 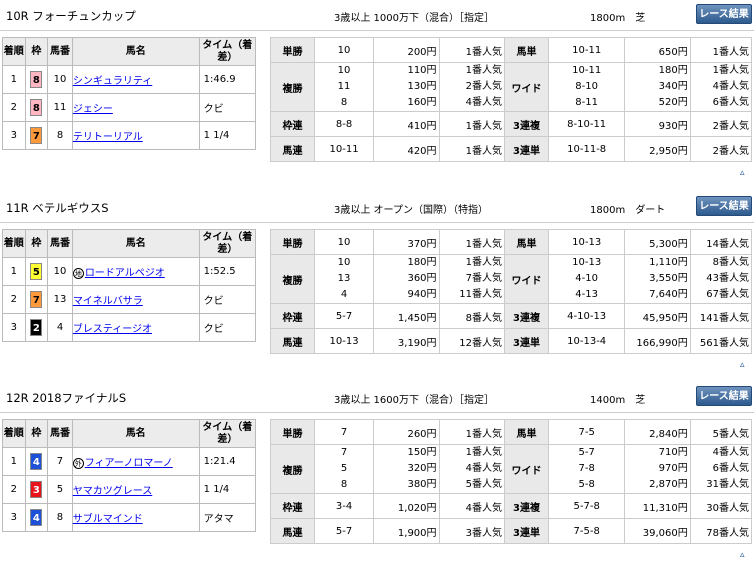 What do you see at coordinates (587, 432) in the screenshot?
I see `combination: 7-5` at bounding box center [587, 432].